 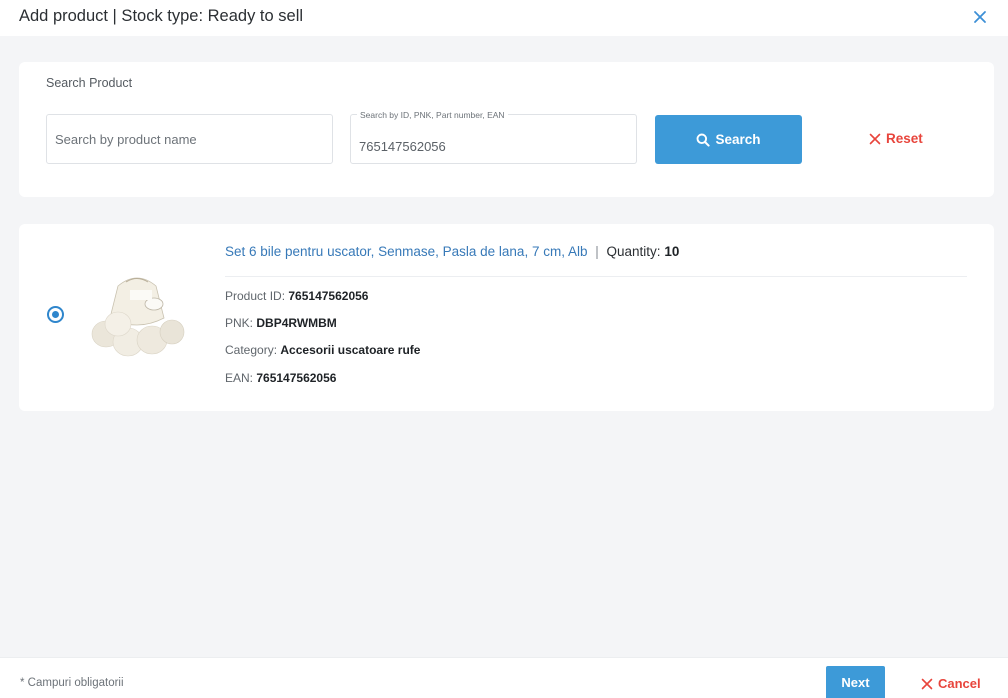 I want to click on cancel-x-icon, so click(x=927, y=683).